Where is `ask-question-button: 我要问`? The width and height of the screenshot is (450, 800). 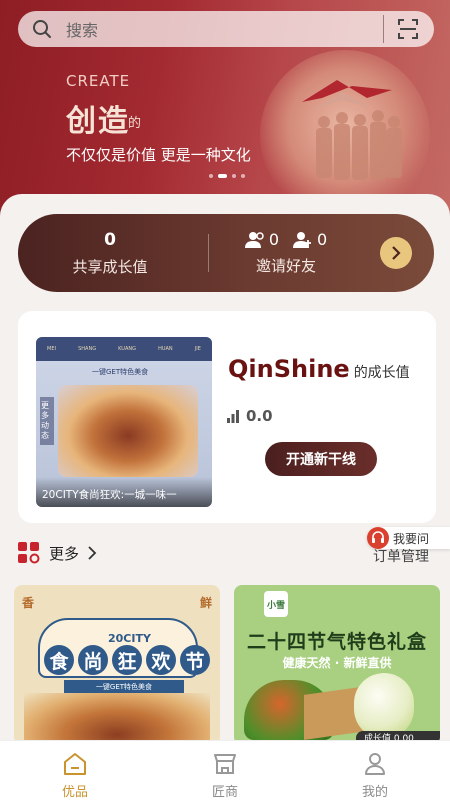 ask-question-button: 我要问 is located at coordinates (408, 538).